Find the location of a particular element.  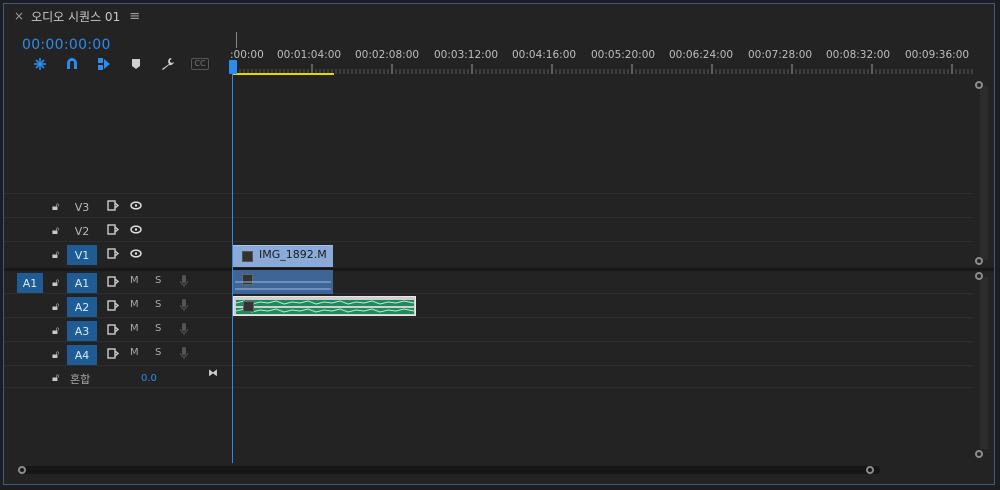

ruler-label: 00:09:36:00 is located at coordinates (937, 55).